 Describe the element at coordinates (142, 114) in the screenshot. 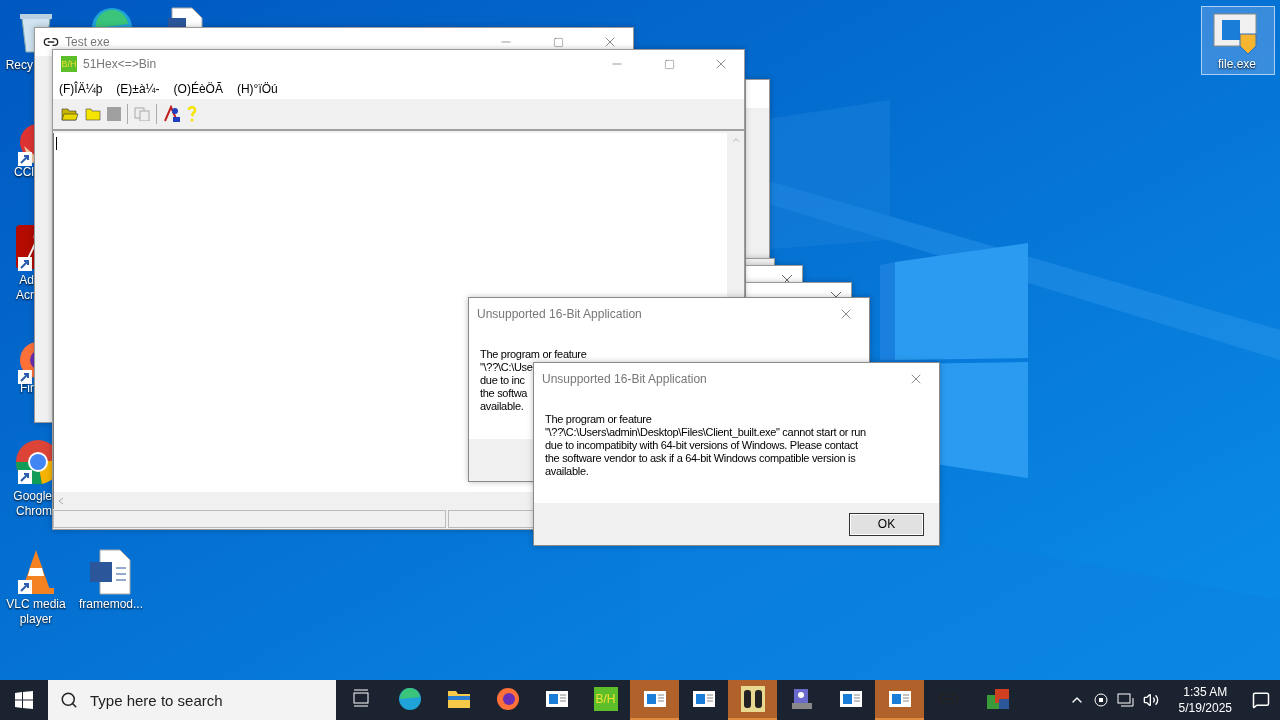

I see `copy-icon` at that location.